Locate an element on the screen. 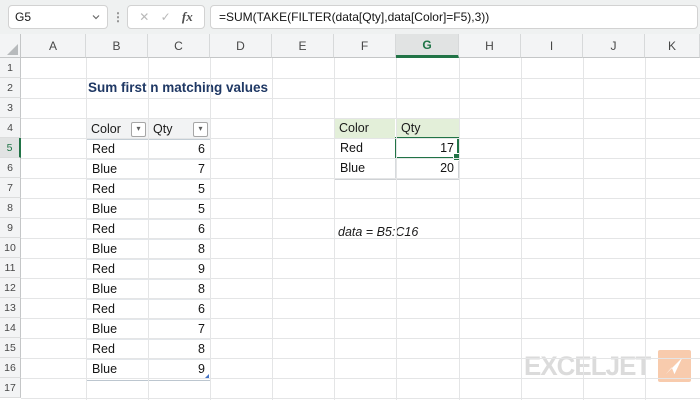 Image resolution: width=700 pixels, height=400 pixels. column-header-b: B is located at coordinates (117, 46).